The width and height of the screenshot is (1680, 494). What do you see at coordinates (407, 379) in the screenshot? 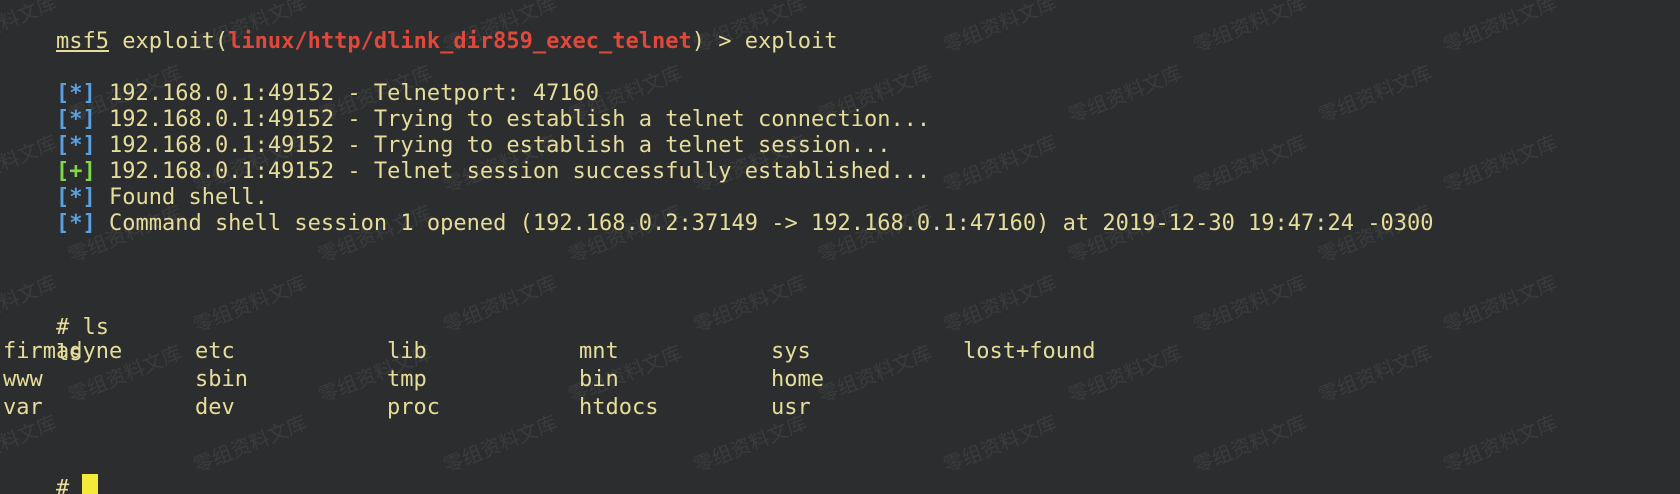
I see `listing-item: tmp` at bounding box center [407, 379].